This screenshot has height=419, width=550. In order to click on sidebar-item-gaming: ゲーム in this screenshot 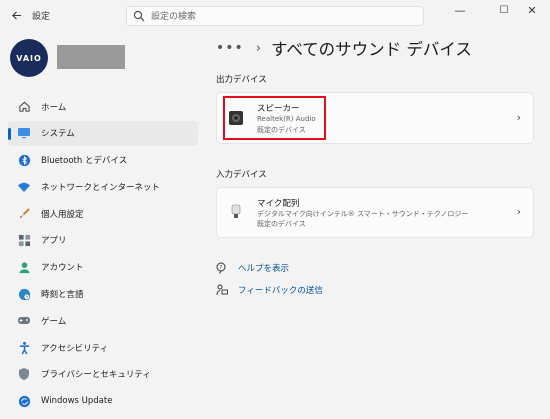, I will do `click(103, 320)`.